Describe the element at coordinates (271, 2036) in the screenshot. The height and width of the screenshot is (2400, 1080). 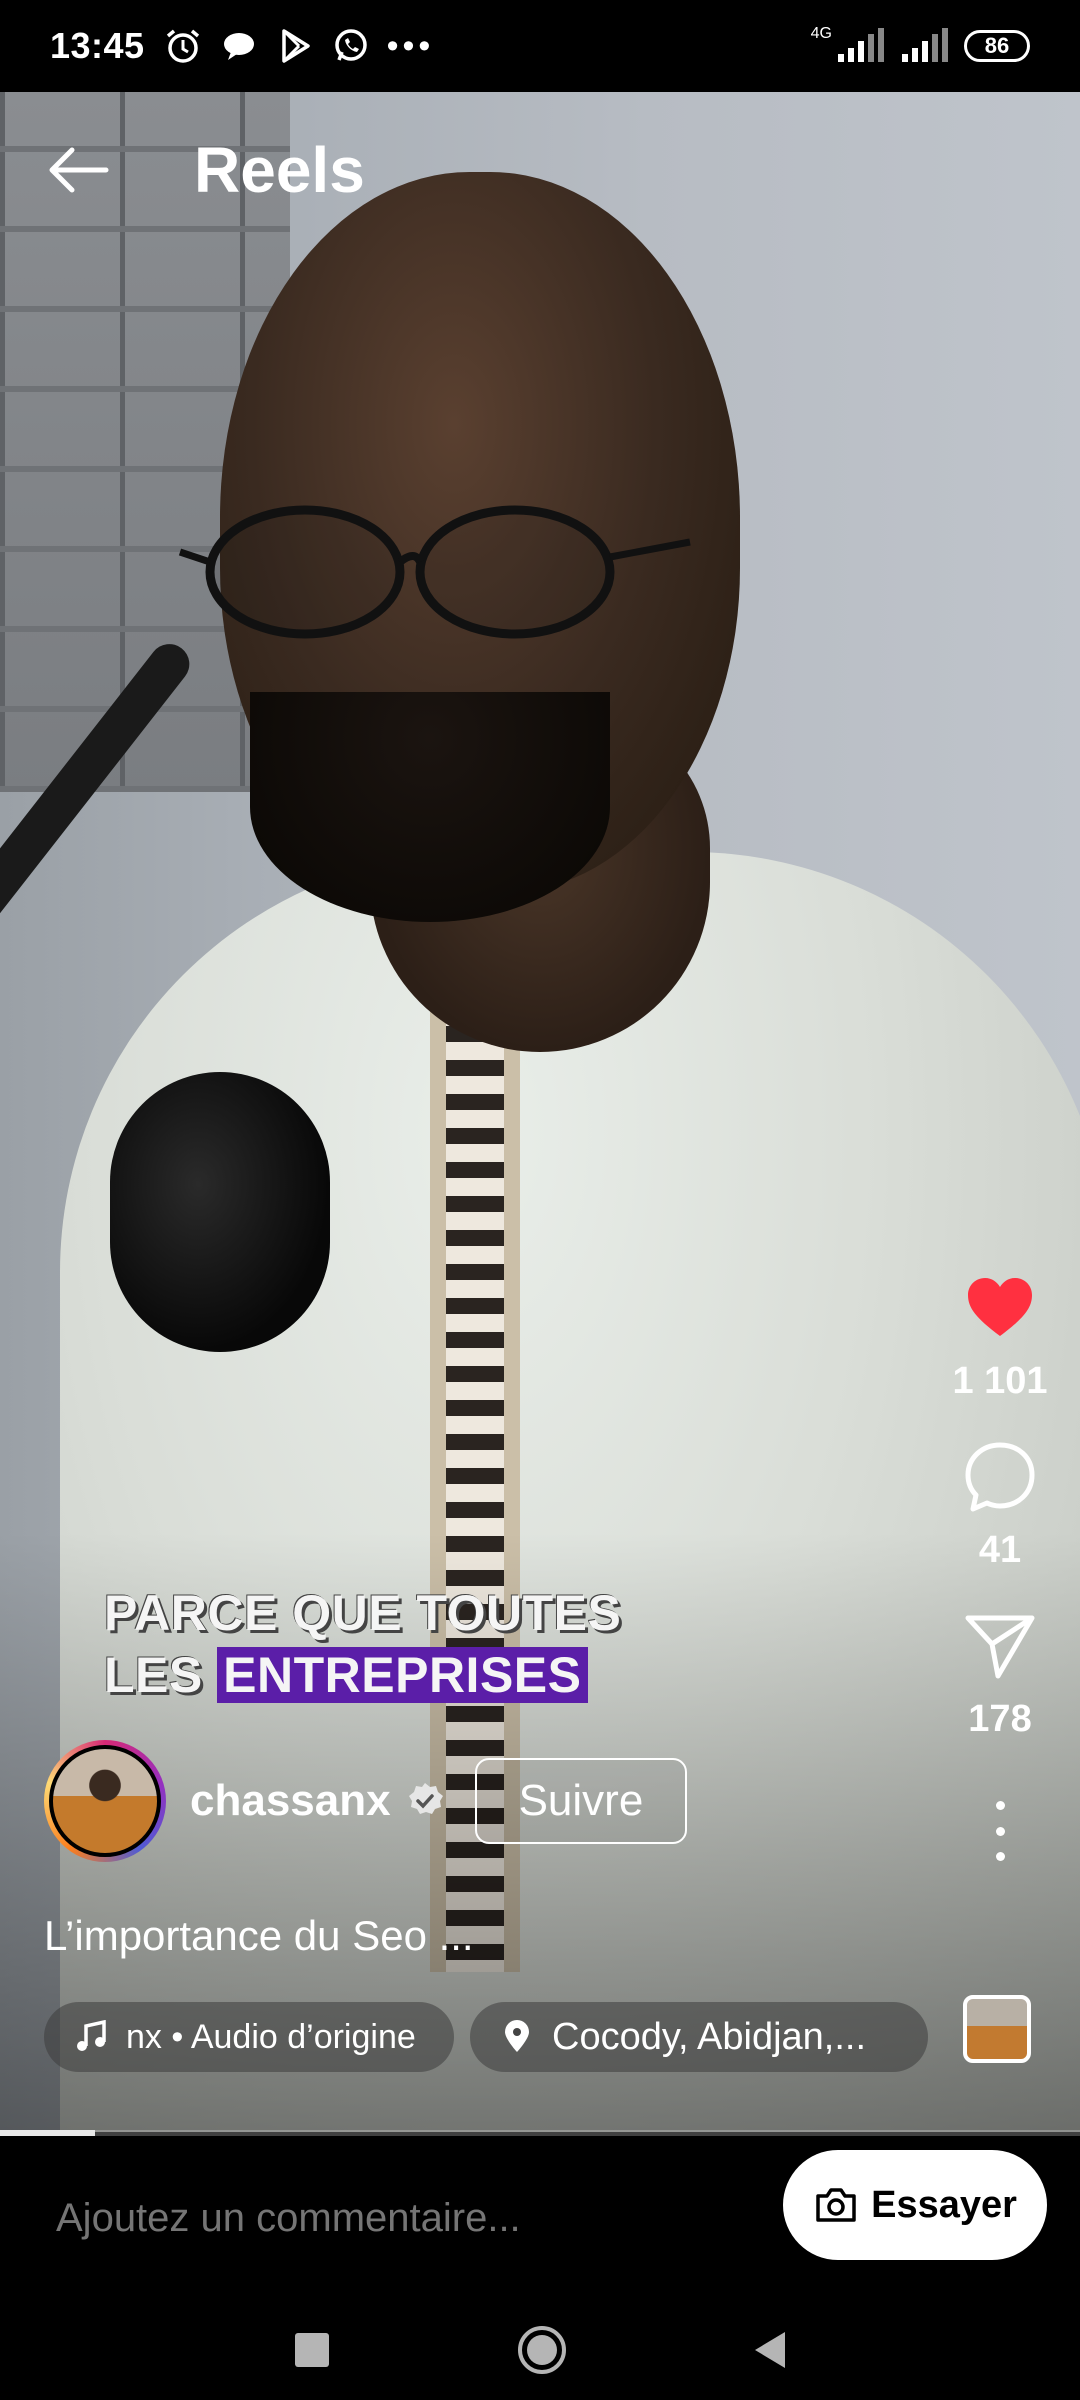
I see `audio-label: nx • Audio d’origine` at that location.